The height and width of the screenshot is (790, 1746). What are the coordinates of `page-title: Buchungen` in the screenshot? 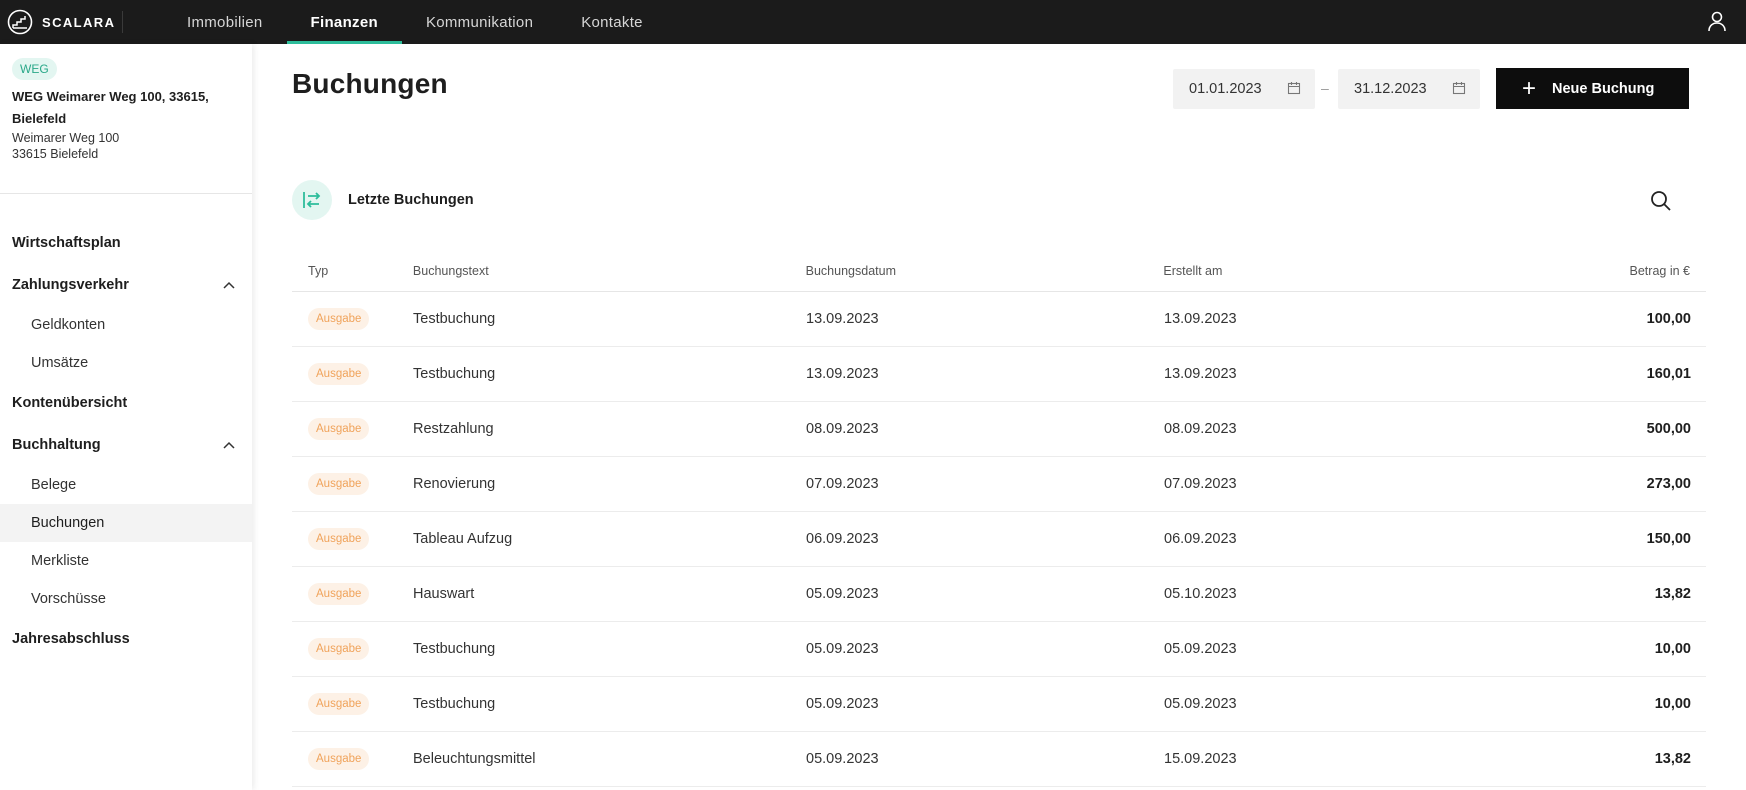 It's located at (370, 83).